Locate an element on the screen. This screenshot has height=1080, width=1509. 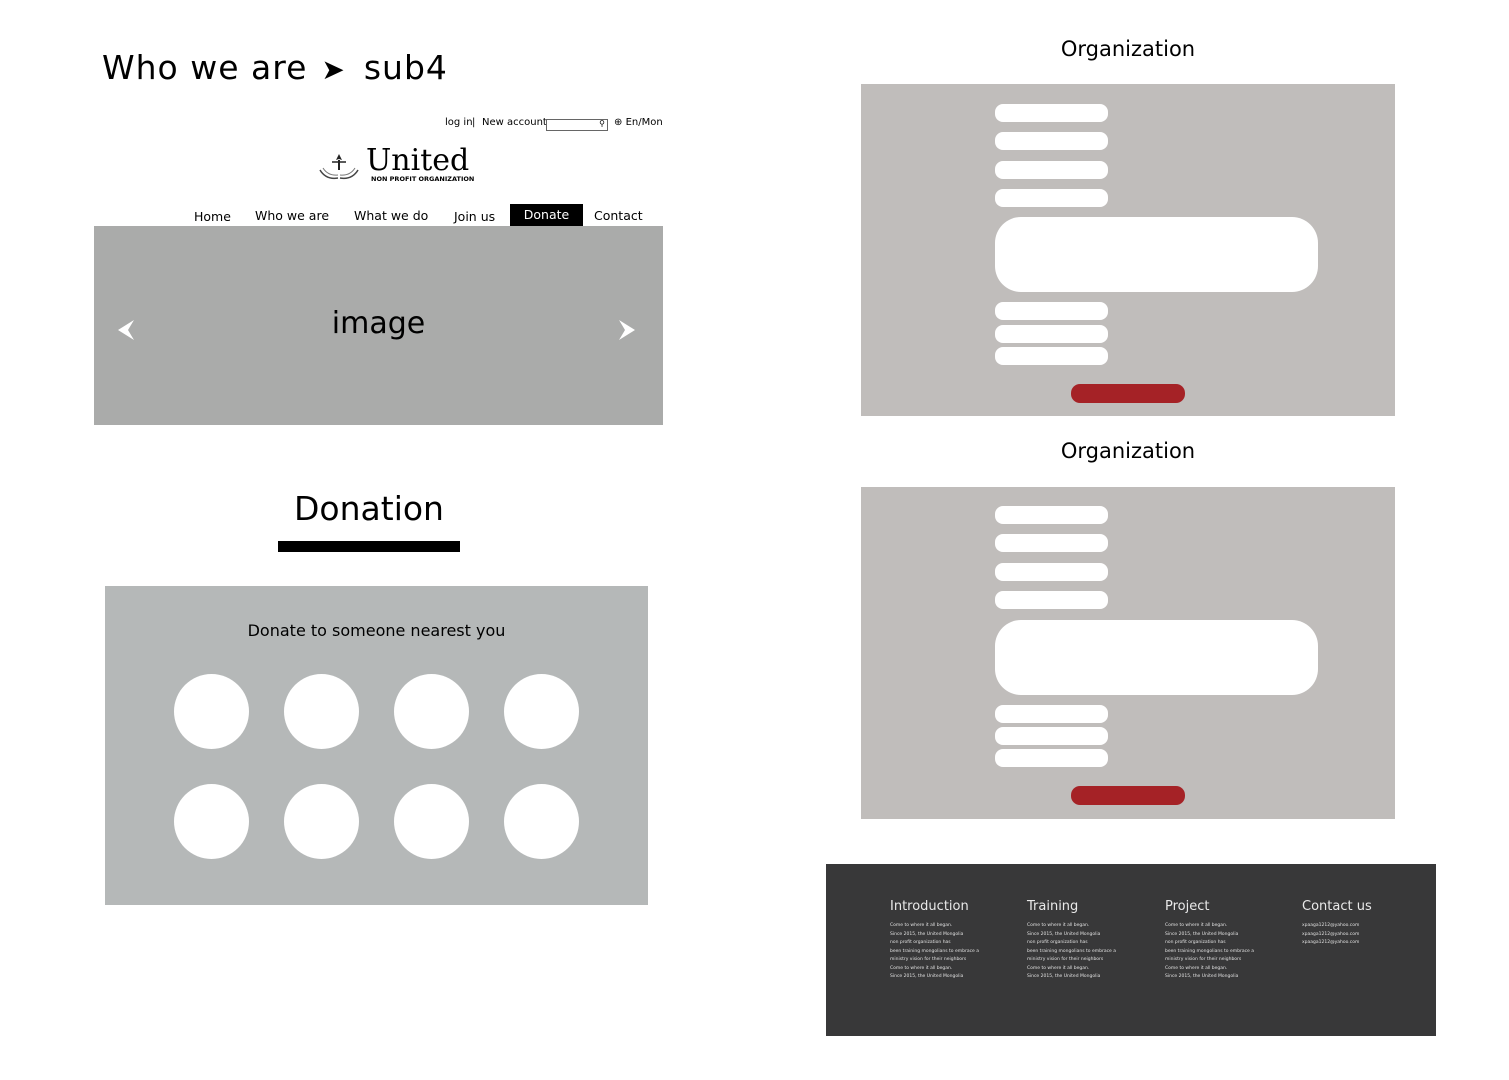
nav-donate: Donate is located at coordinates (546, 215).